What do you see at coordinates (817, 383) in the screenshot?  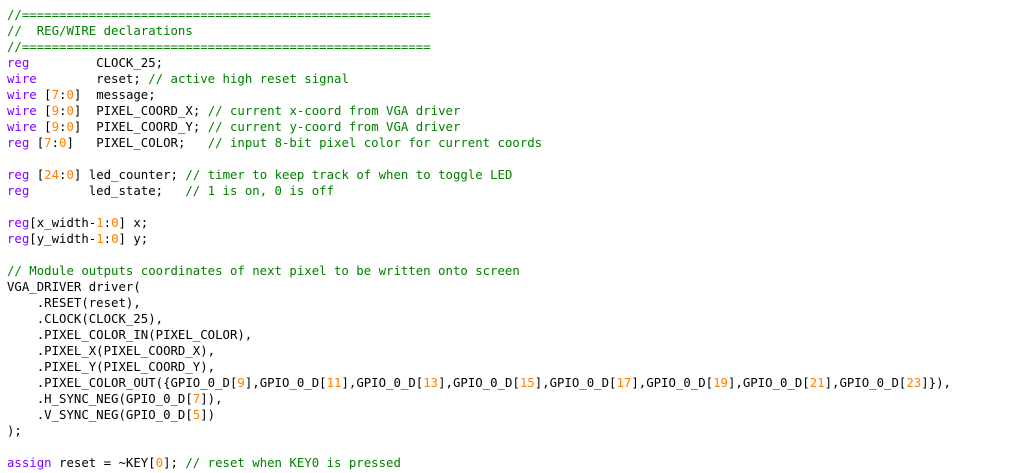 I see `code-token-number: 21` at bounding box center [817, 383].